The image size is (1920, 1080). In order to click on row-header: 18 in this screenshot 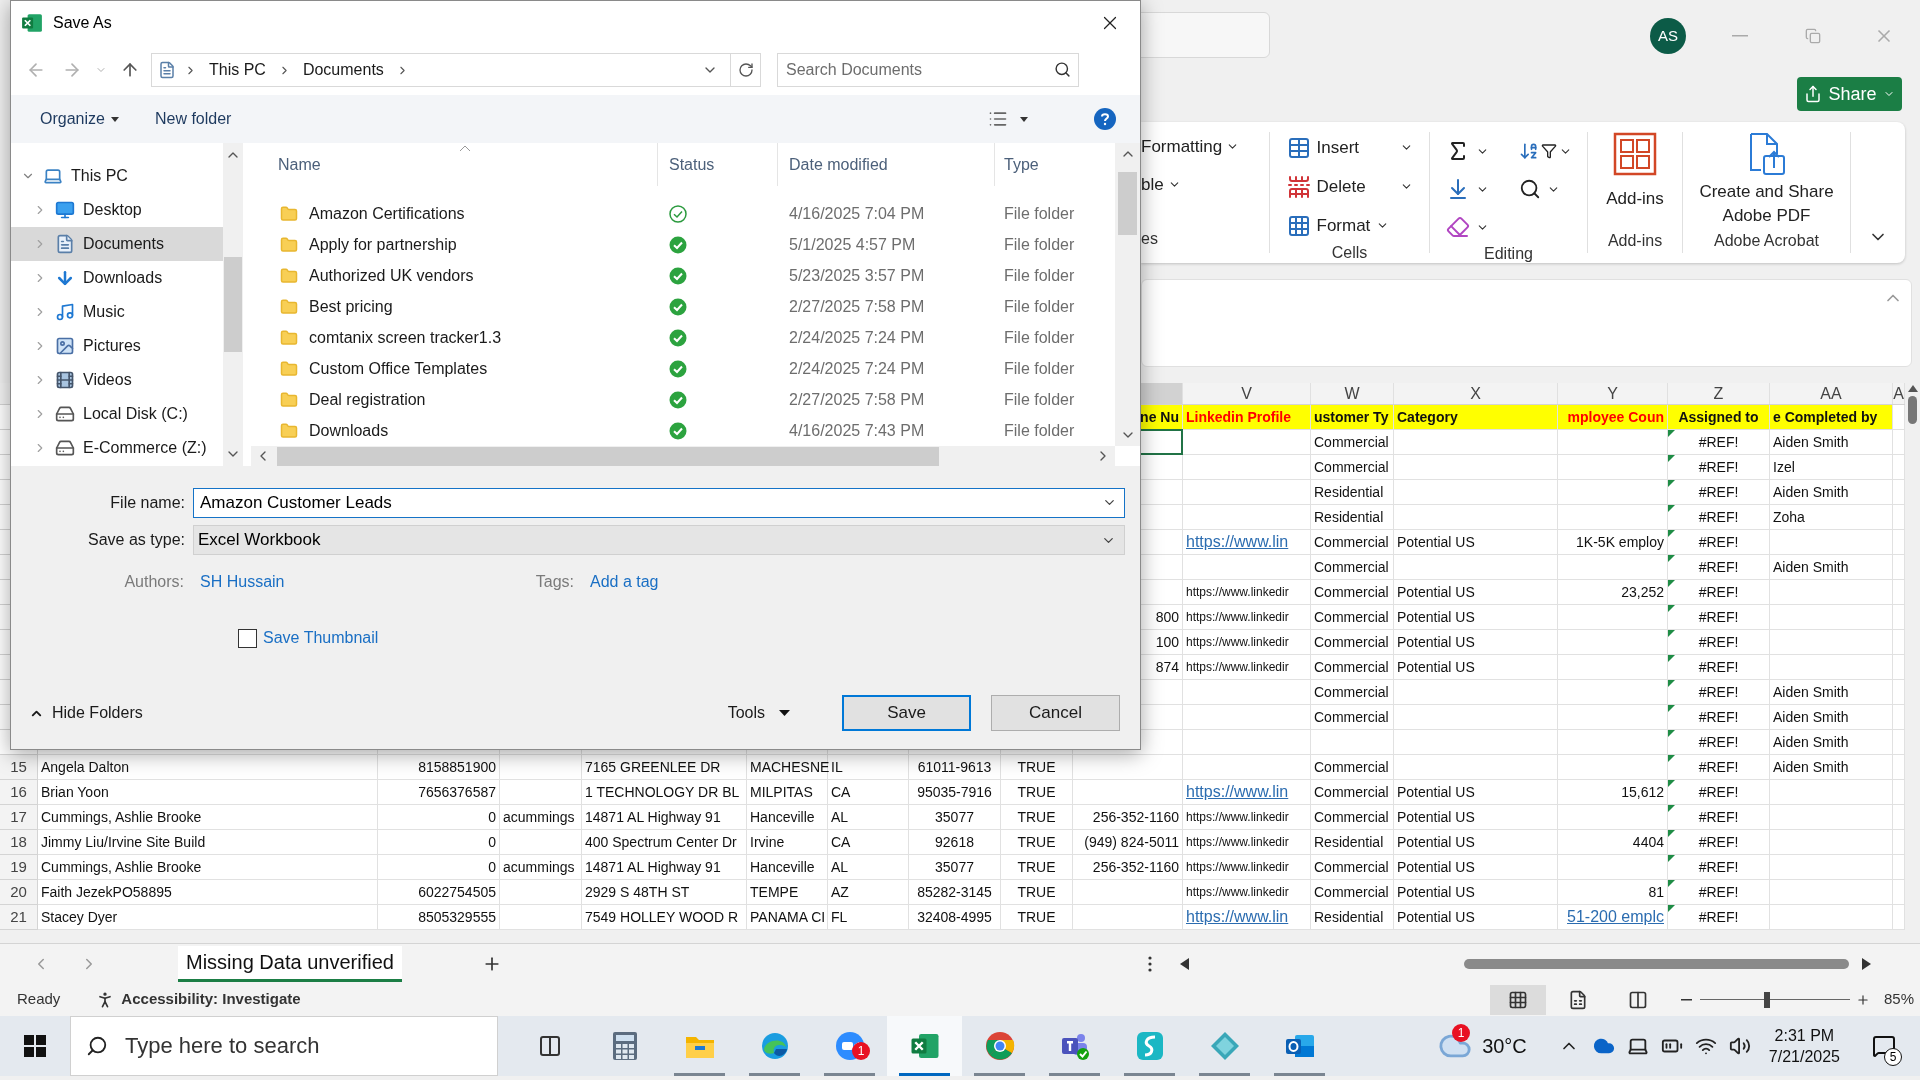, I will do `click(19, 842)`.